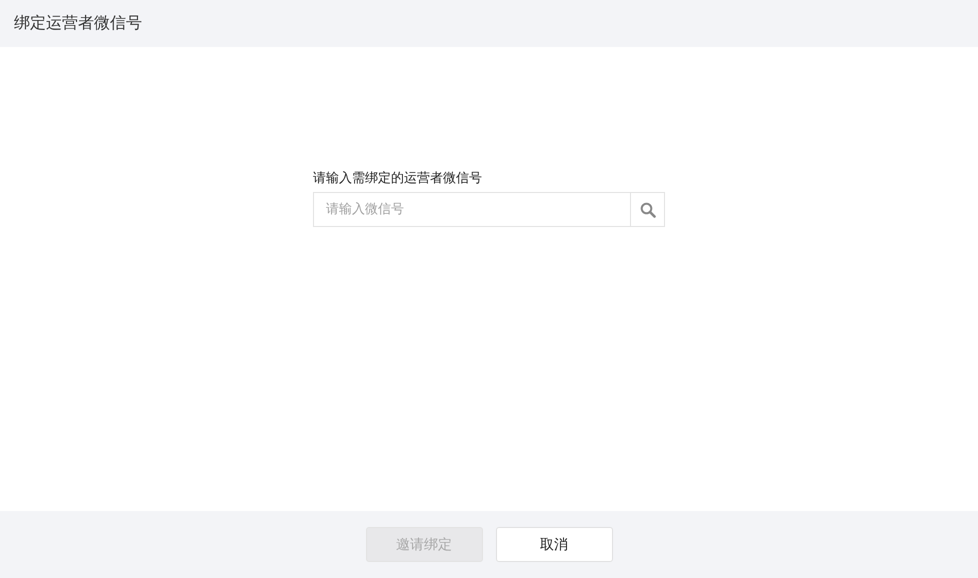 This screenshot has width=978, height=578. I want to click on field-label: 请输入需绑定的运营者微信号, so click(398, 178).